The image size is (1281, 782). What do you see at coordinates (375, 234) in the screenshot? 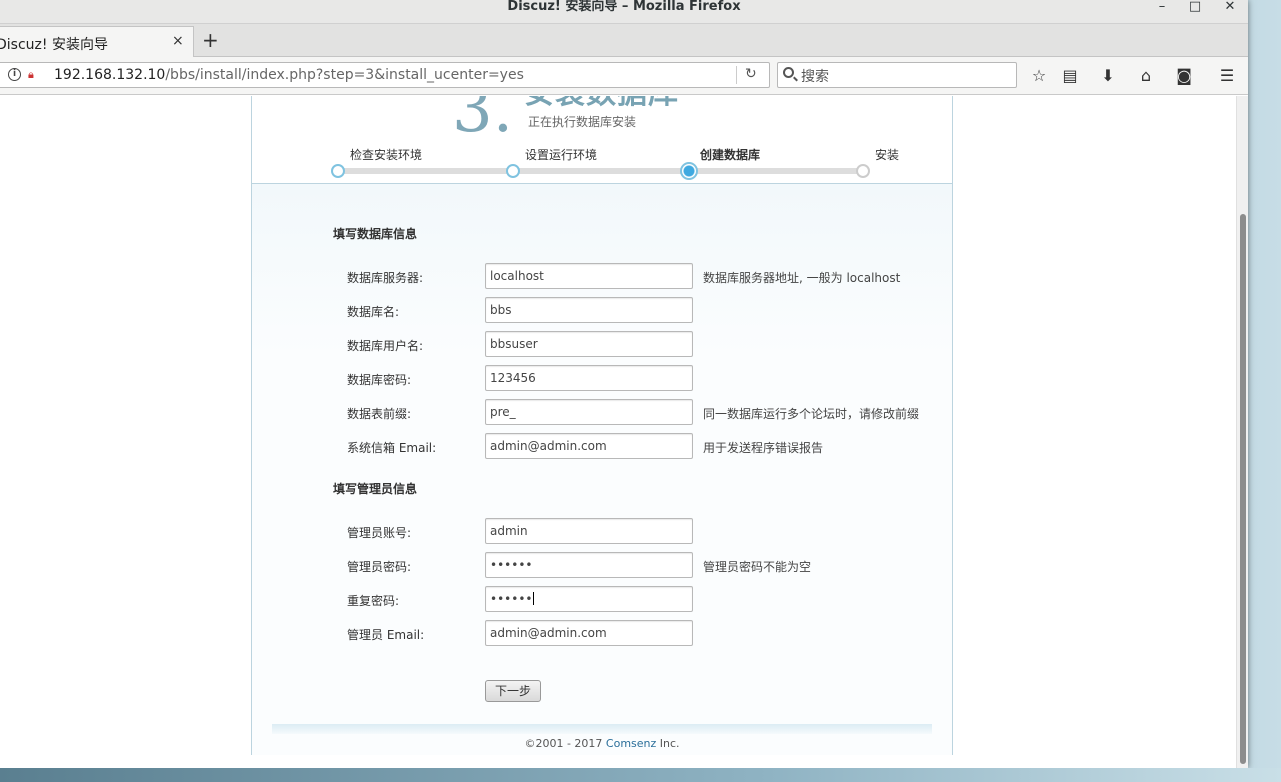
I see `db-section-title: 填写数据库信息` at bounding box center [375, 234].